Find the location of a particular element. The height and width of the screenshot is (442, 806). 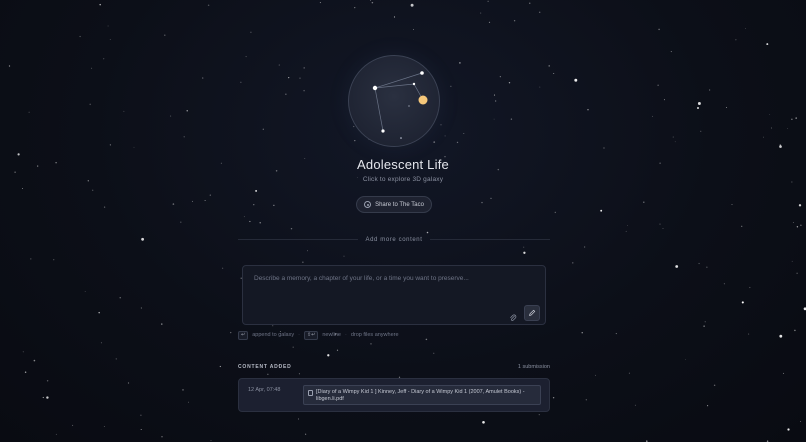

file-icon is located at coordinates (310, 393).